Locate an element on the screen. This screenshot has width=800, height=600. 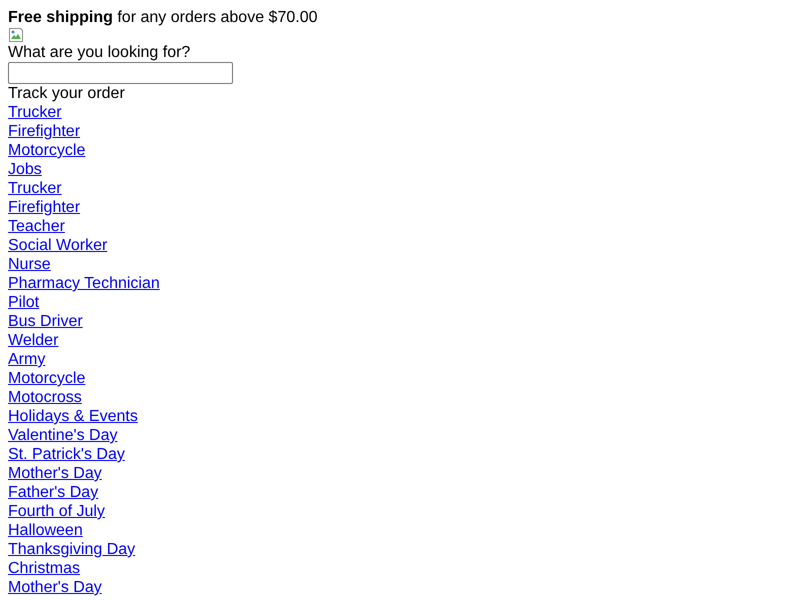
category-link: Nurse is located at coordinates (29, 264).